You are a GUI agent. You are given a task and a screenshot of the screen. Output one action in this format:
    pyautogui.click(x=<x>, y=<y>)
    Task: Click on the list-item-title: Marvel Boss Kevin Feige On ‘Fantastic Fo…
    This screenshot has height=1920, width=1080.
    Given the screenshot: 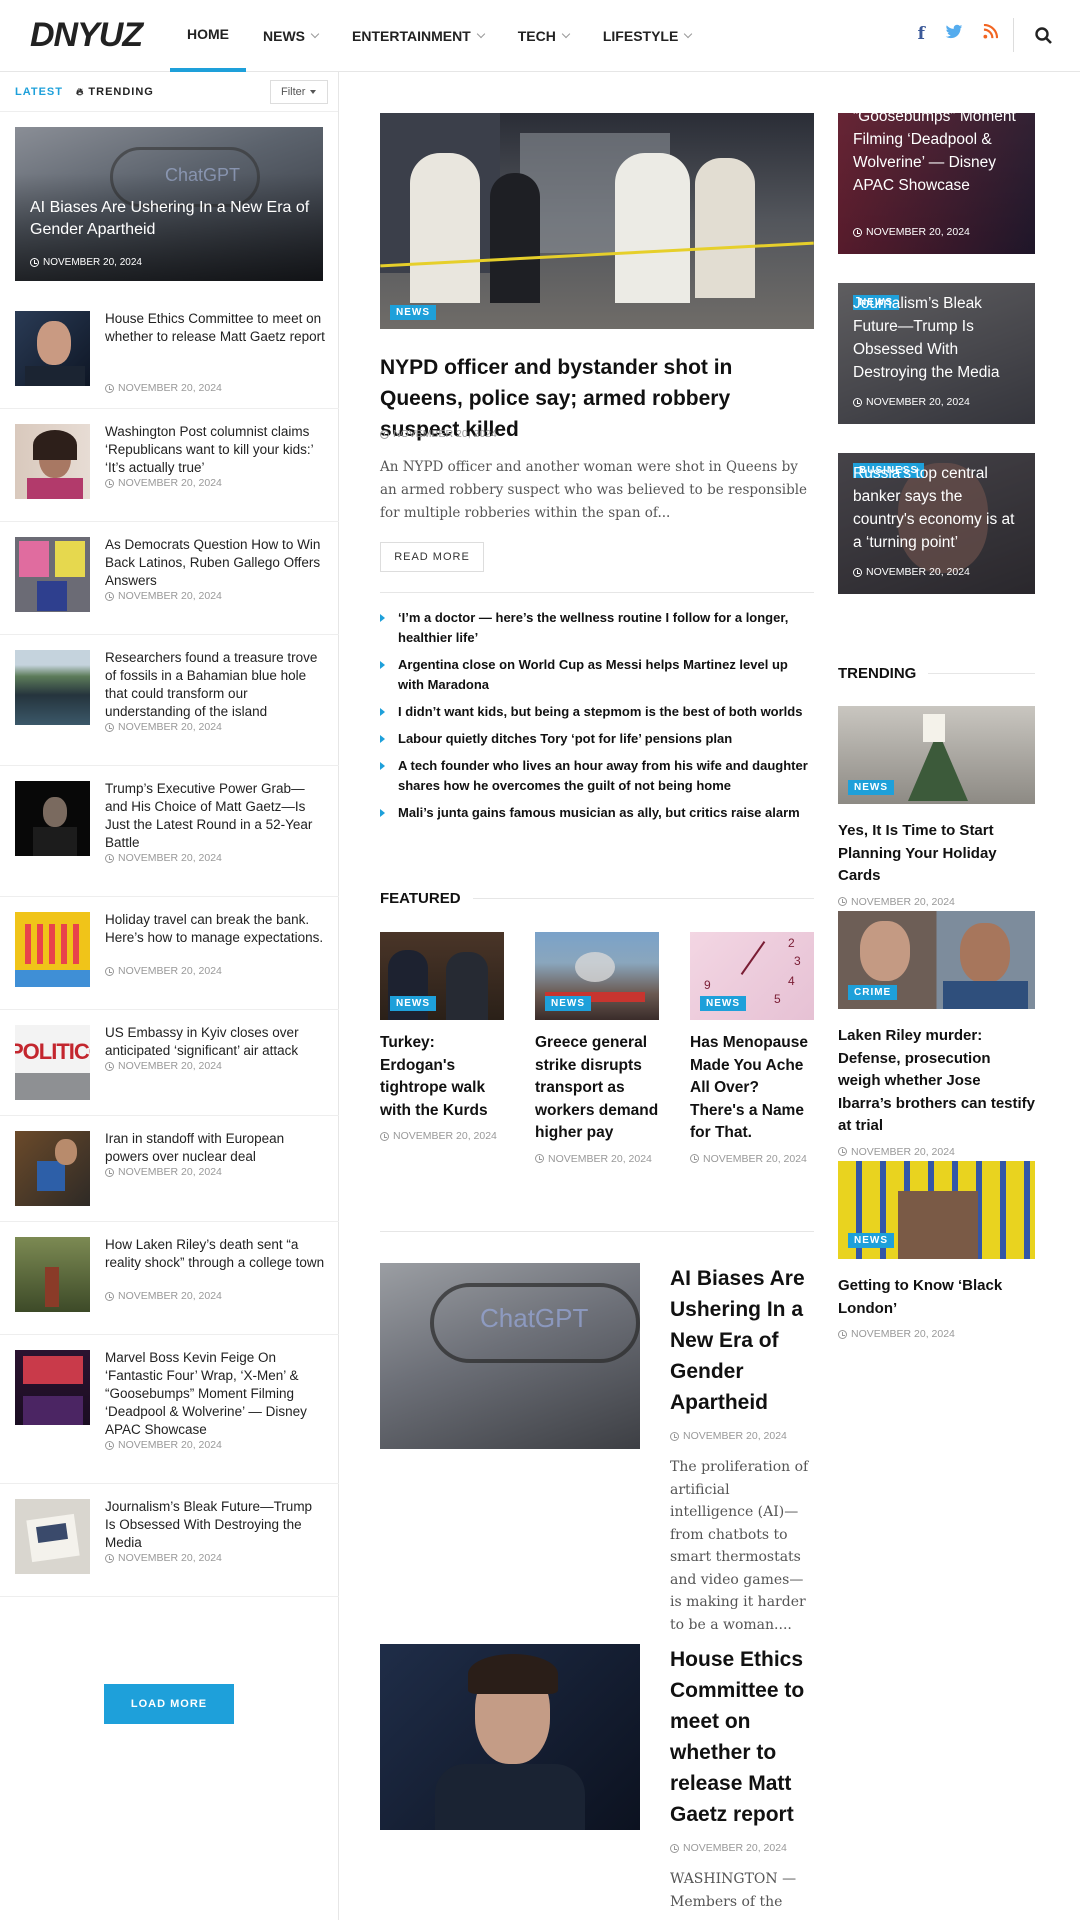 What is the action you would take?
    pyautogui.click(x=215, y=1394)
    